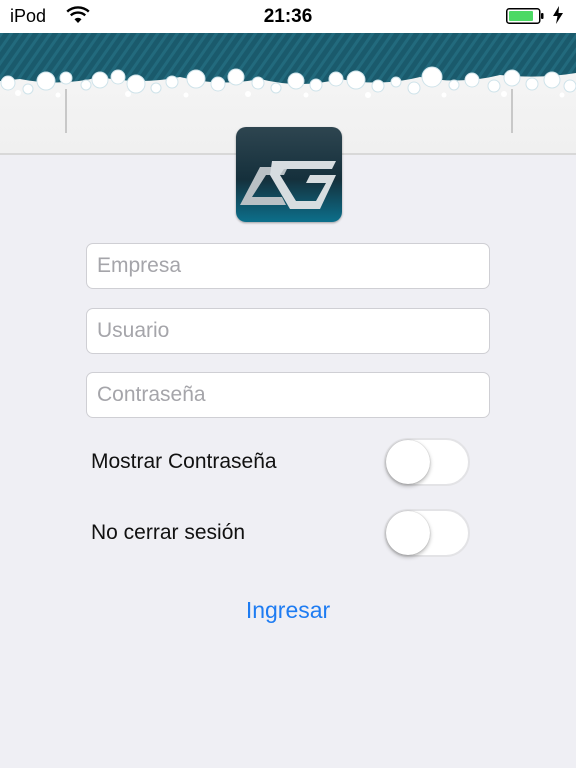  I want to click on company-input, so click(288, 266).